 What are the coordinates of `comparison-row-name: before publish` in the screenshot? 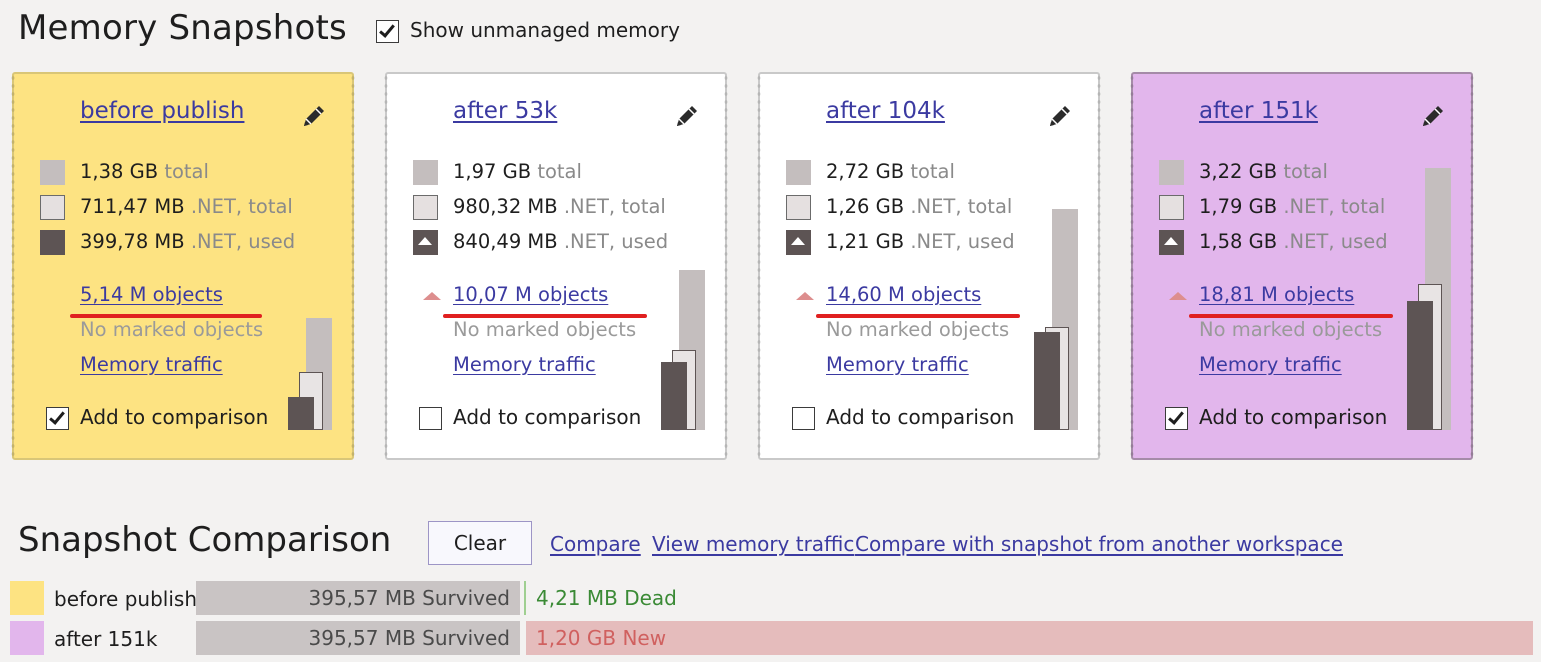 It's located at (125, 599).